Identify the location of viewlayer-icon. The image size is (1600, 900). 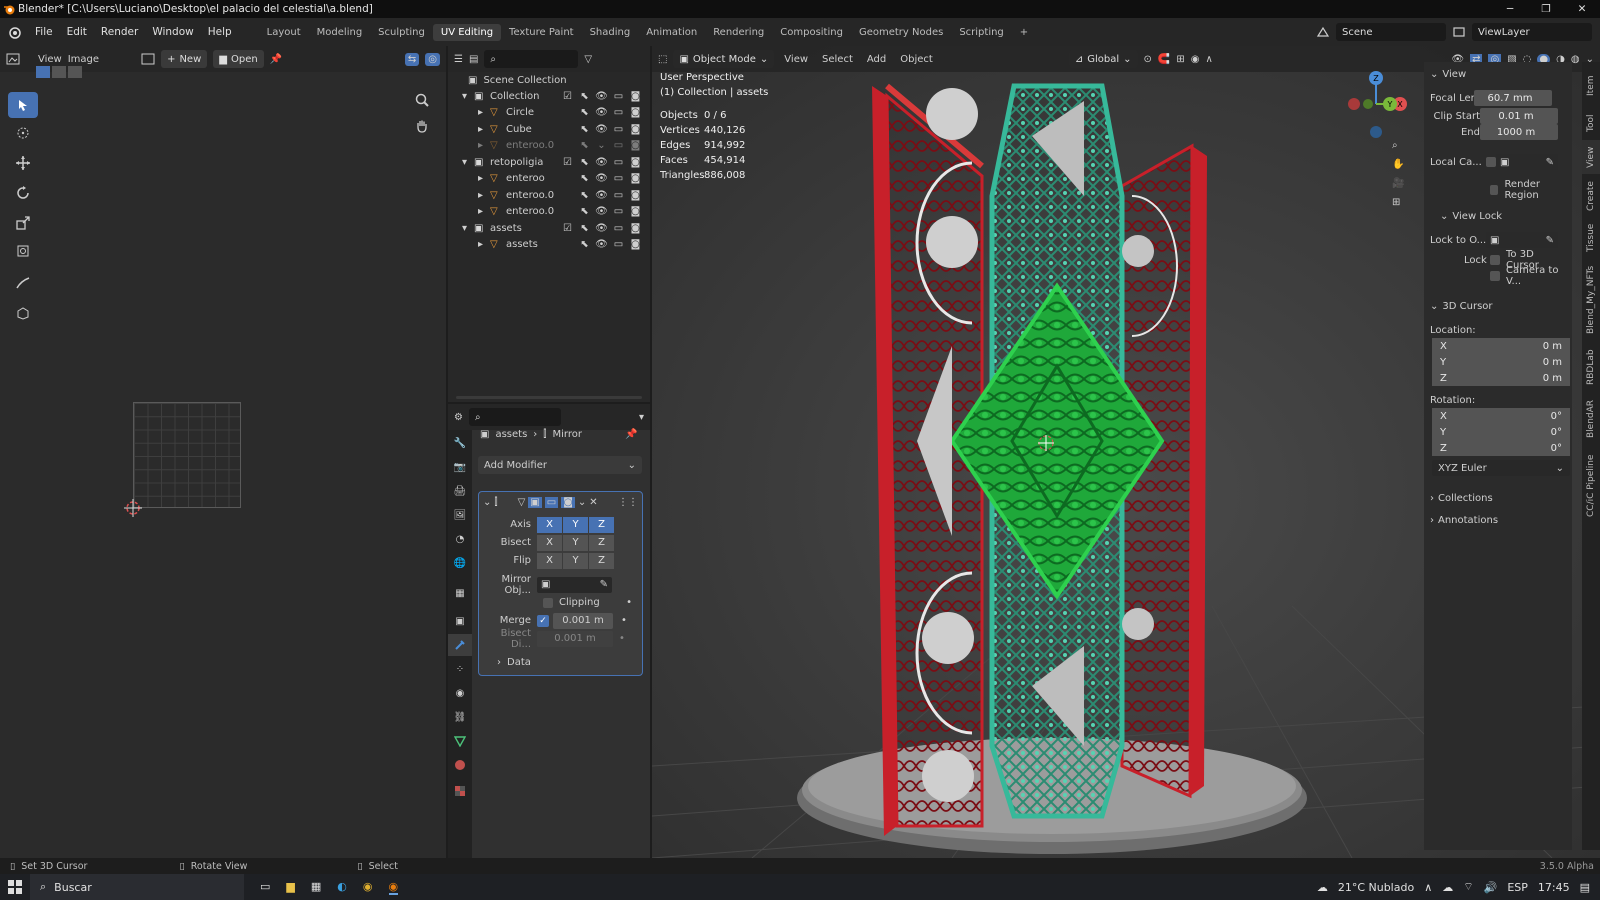
(1459, 32).